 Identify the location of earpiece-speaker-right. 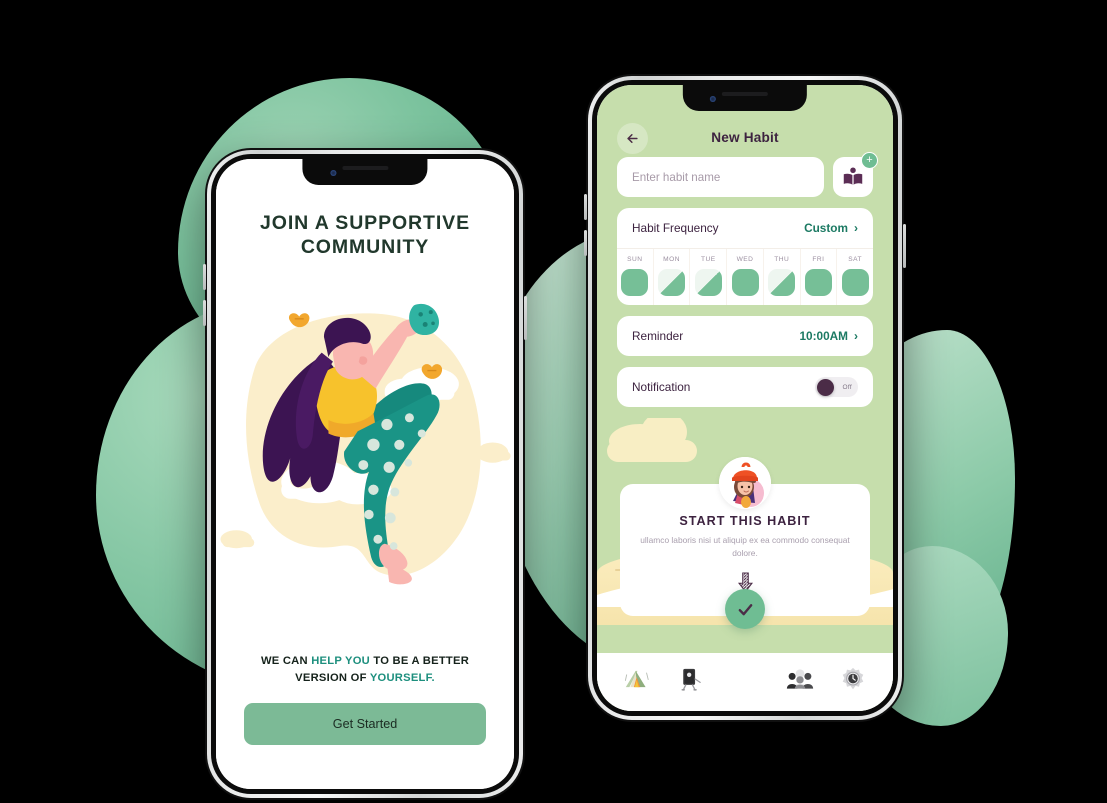
(745, 94).